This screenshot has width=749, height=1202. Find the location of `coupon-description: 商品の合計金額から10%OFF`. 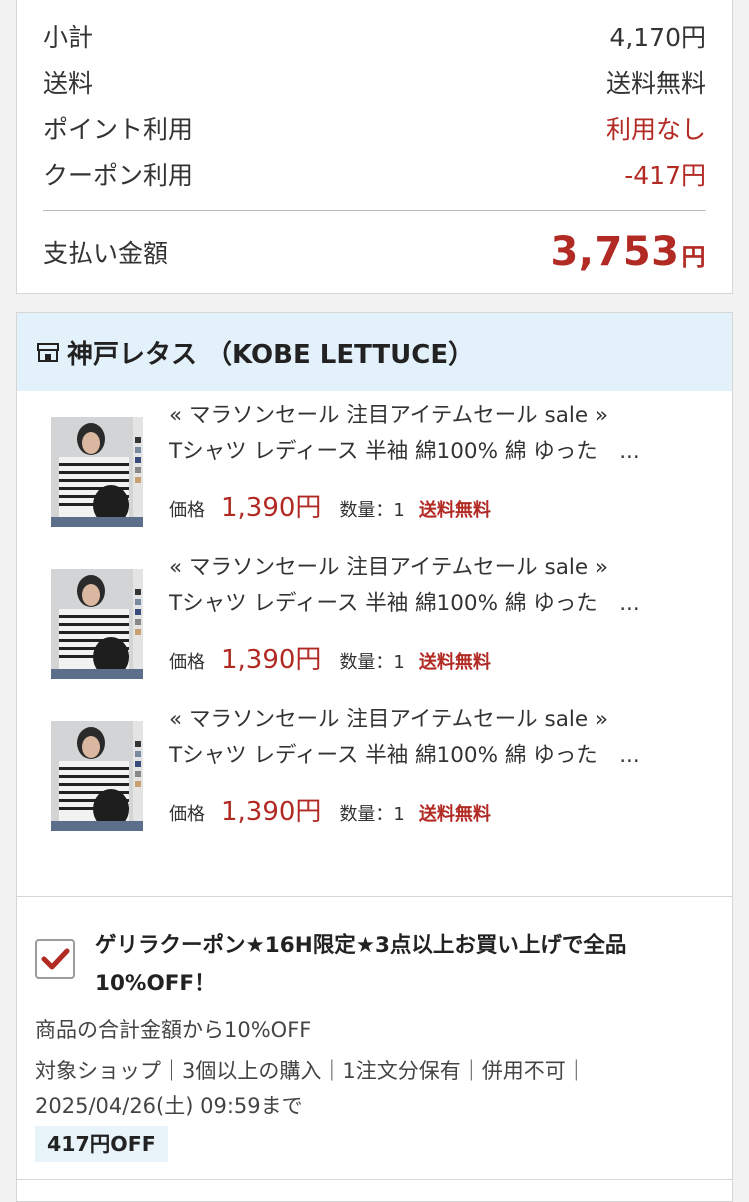

coupon-description: 商品の合計金額から10%OFF is located at coordinates (173, 1030).